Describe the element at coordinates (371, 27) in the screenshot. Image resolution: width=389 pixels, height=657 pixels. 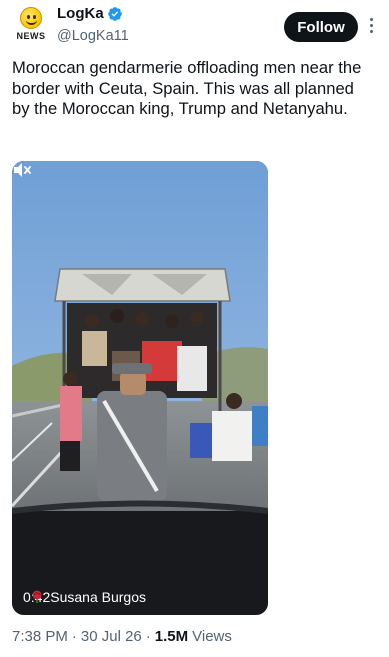
I see `more-options-icon` at that location.